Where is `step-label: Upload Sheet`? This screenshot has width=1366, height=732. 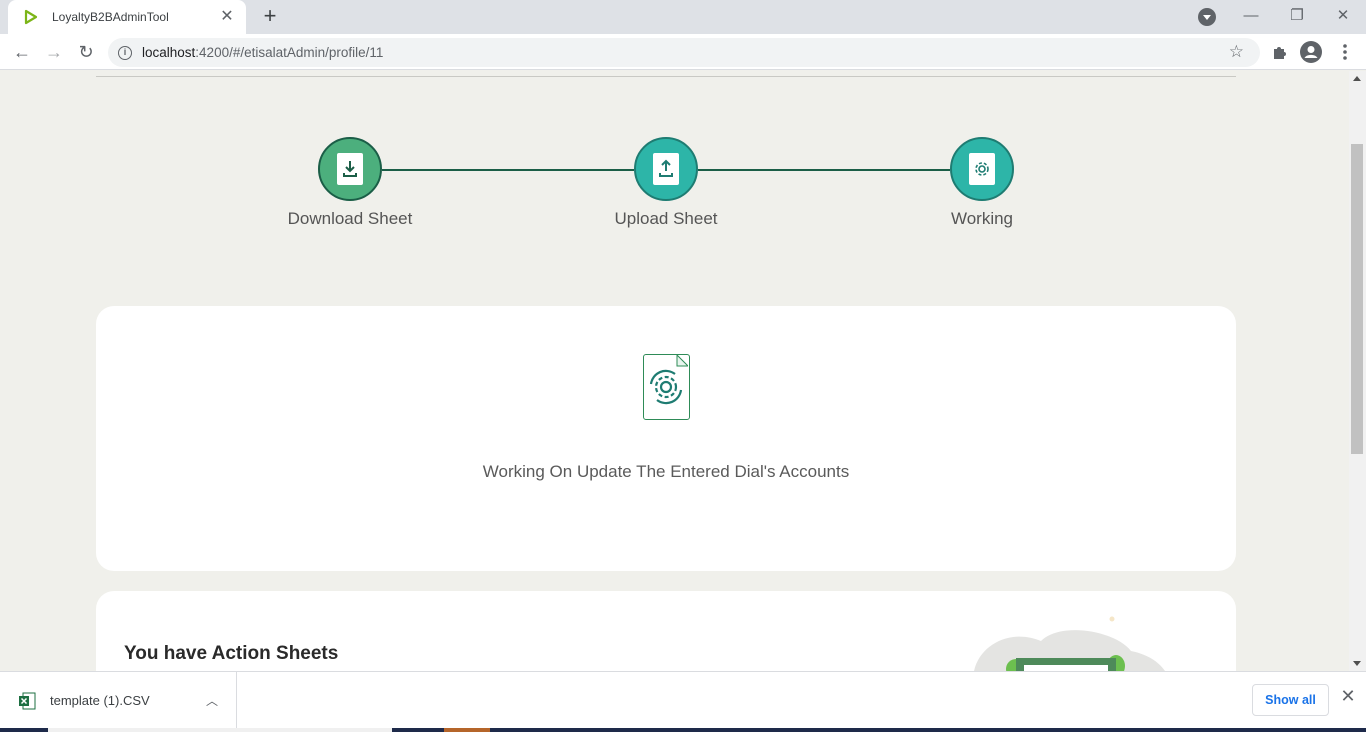 step-label: Upload Sheet is located at coordinates (666, 218).